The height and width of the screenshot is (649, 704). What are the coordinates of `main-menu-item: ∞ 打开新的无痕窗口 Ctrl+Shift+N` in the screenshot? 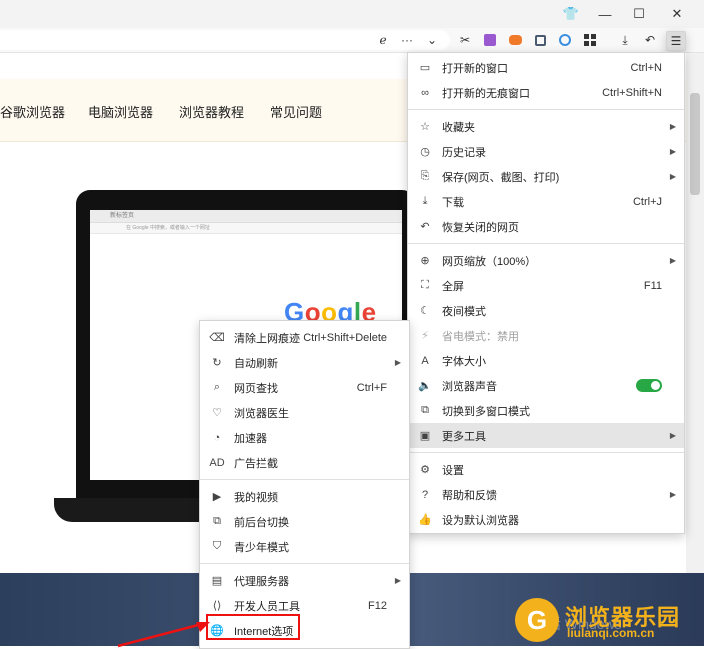 It's located at (546, 92).